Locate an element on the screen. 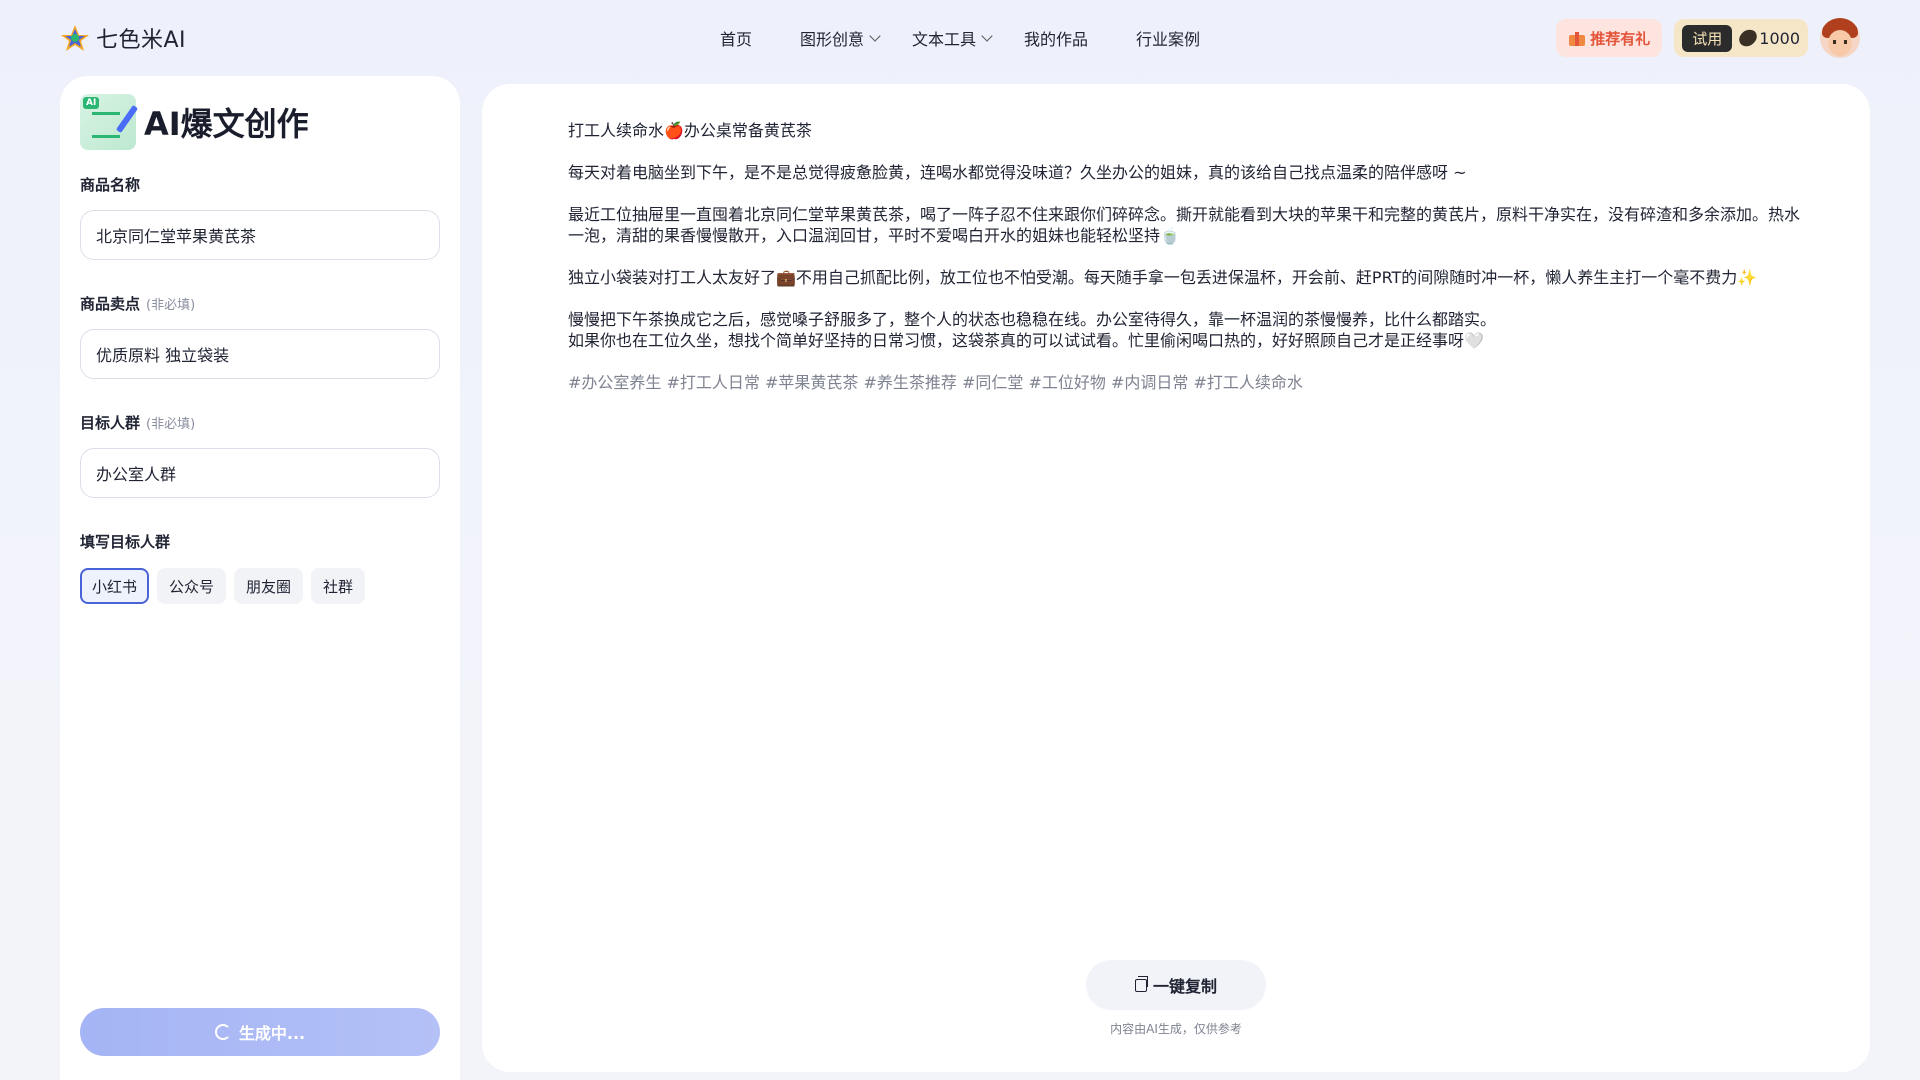 The width and height of the screenshot is (1920, 1080). nav-item-label: 图形创意 is located at coordinates (832, 39).